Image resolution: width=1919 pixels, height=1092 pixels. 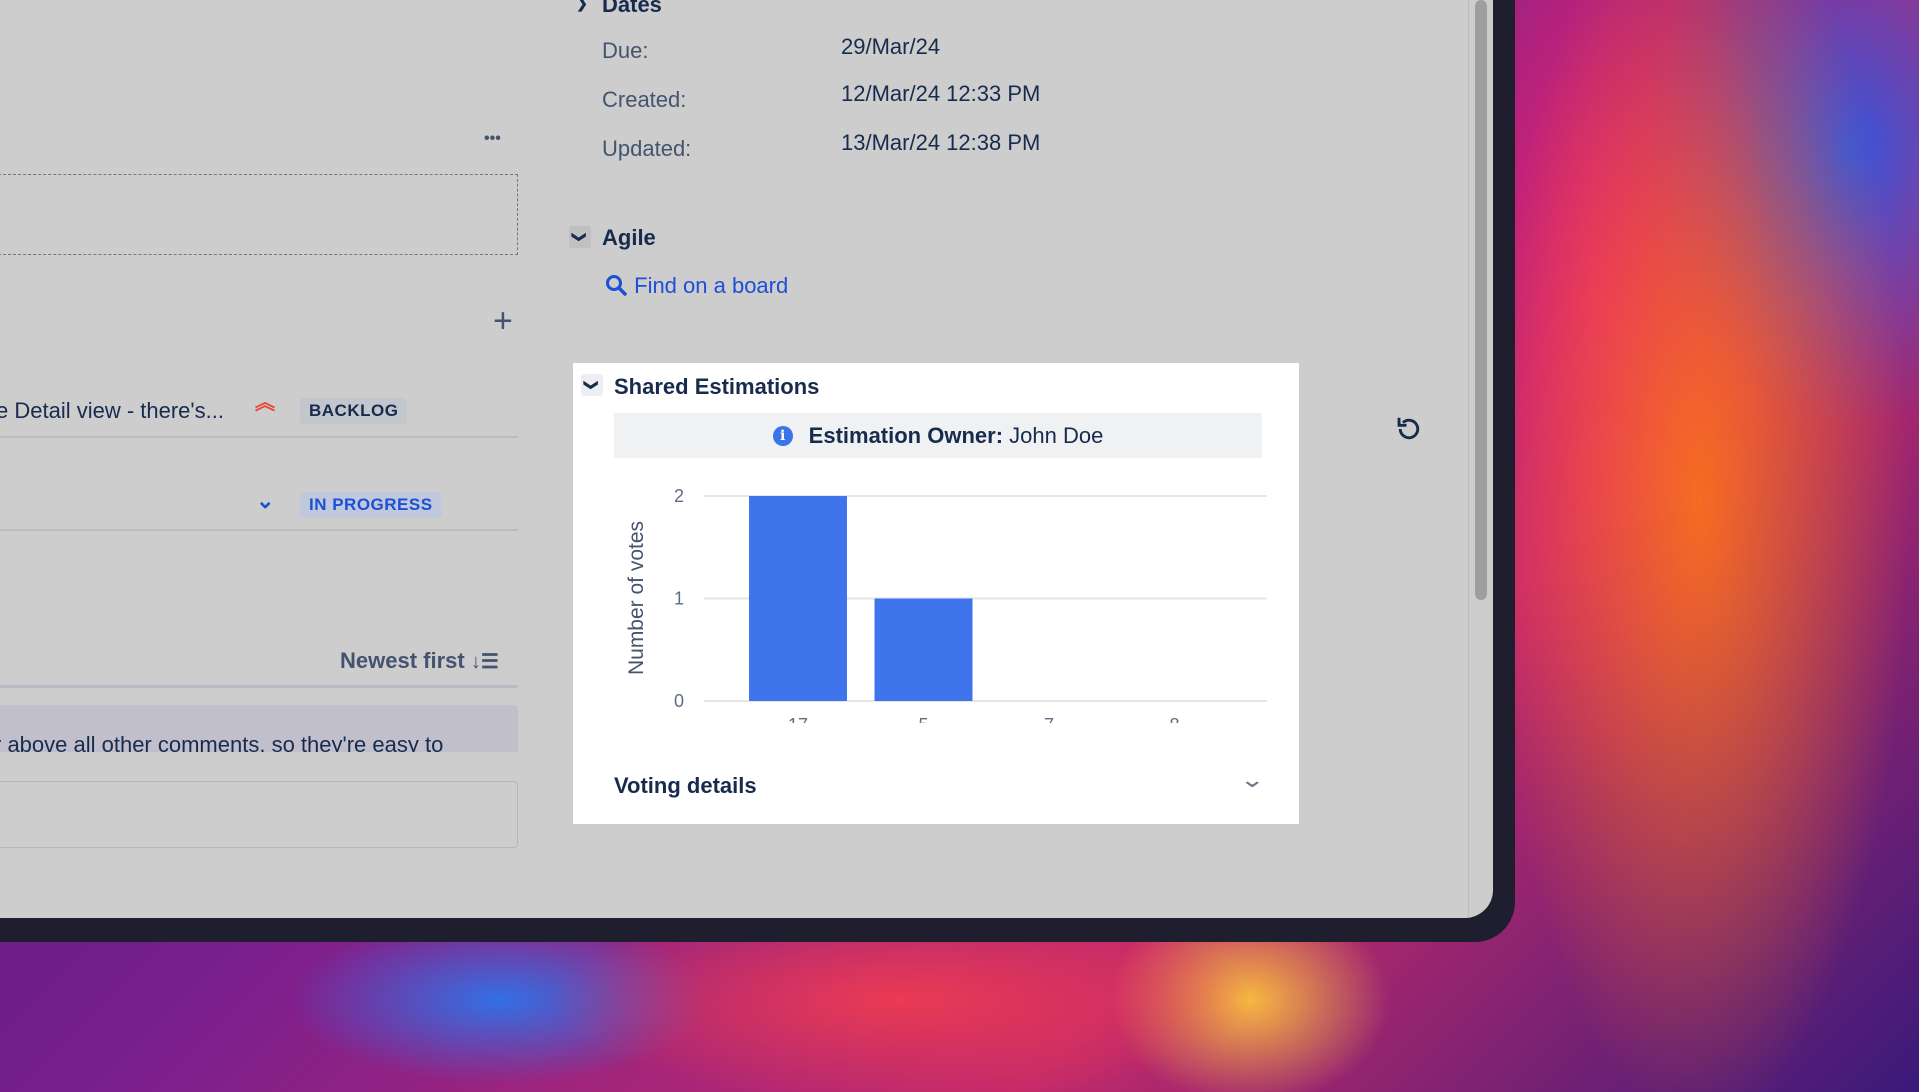 What do you see at coordinates (629, 237) in the screenshot?
I see `agile-heading: Agile` at bounding box center [629, 237].